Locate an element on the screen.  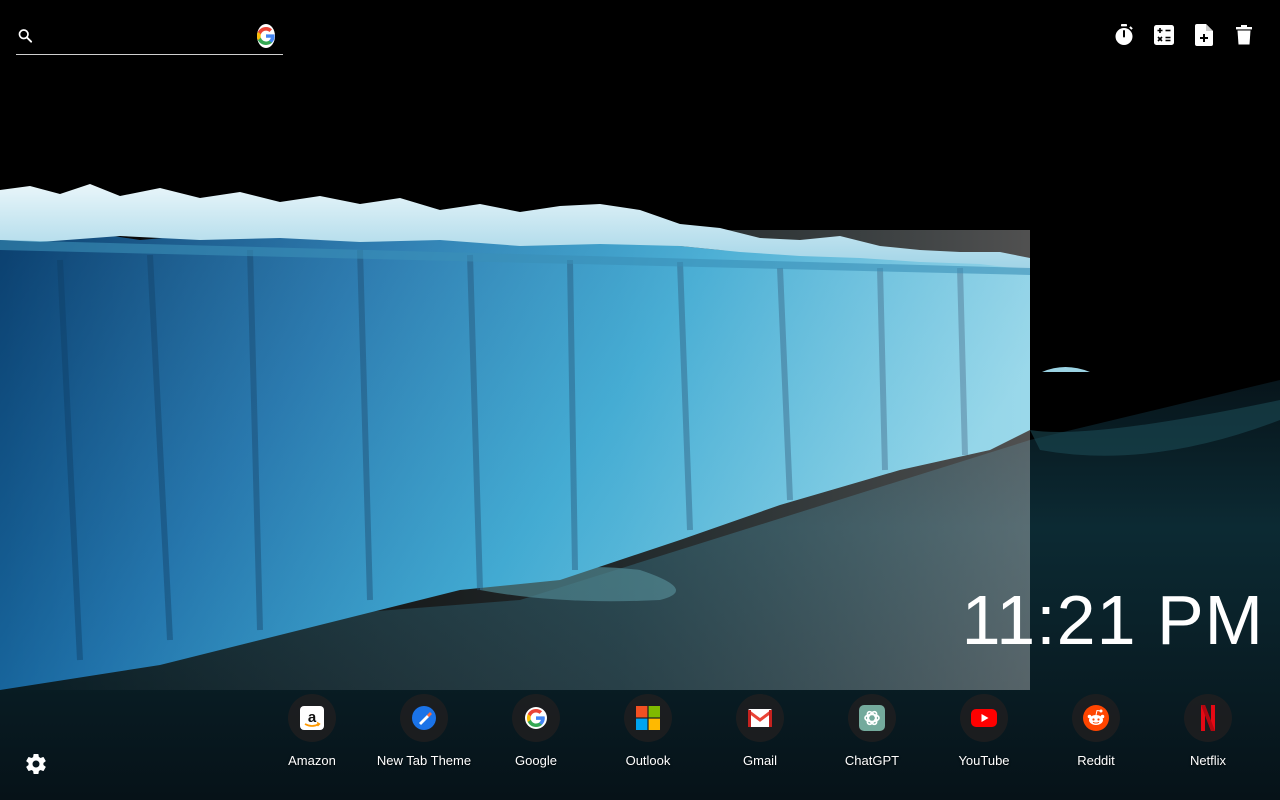
new-note-icon is located at coordinates (1204, 35).